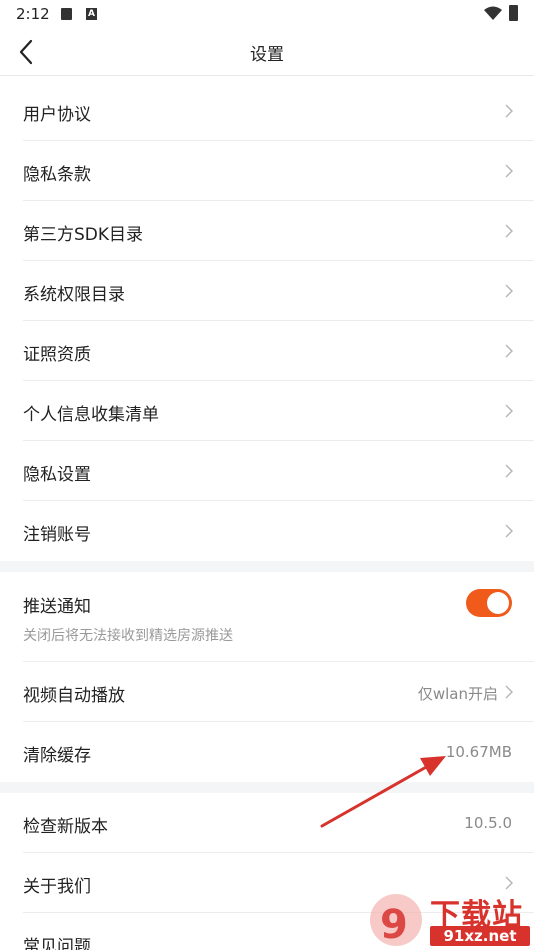 This screenshot has width=534, height=950. What do you see at coordinates (83, 235) in the screenshot?
I see `settings-item-label: 第三方SDK目录` at bounding box center [83, 235].